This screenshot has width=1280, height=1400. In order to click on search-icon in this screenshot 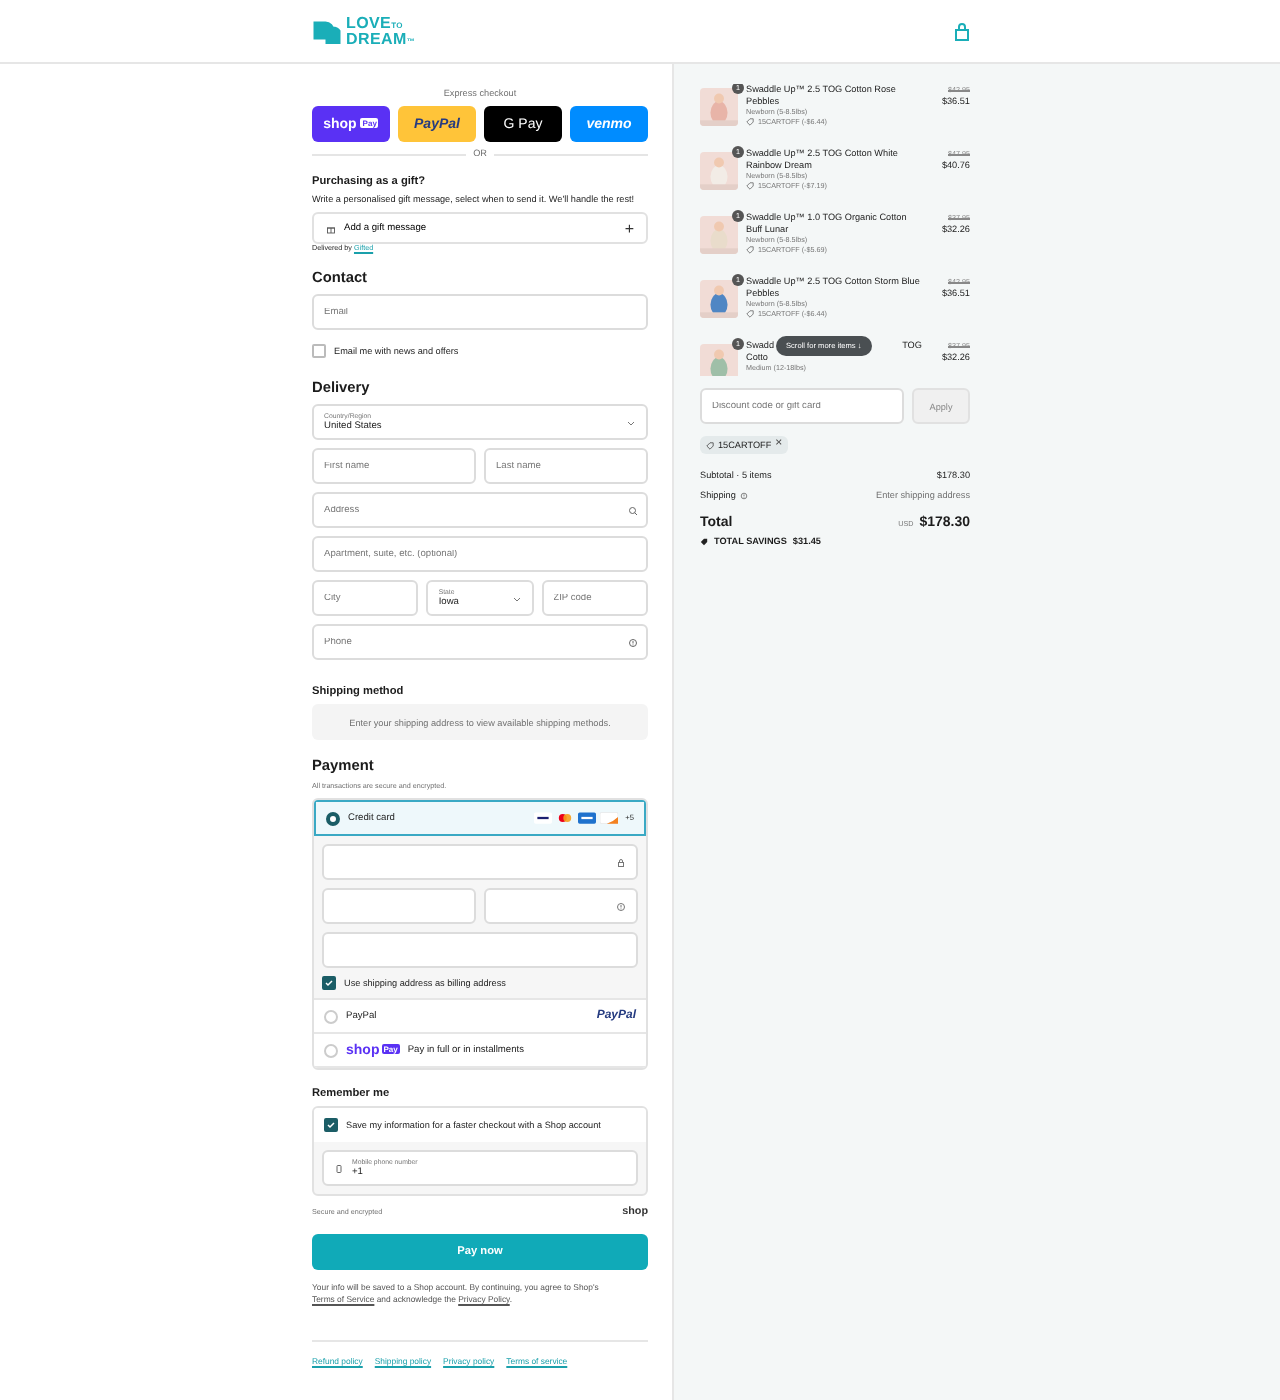, I will do `click(633, 510)`.